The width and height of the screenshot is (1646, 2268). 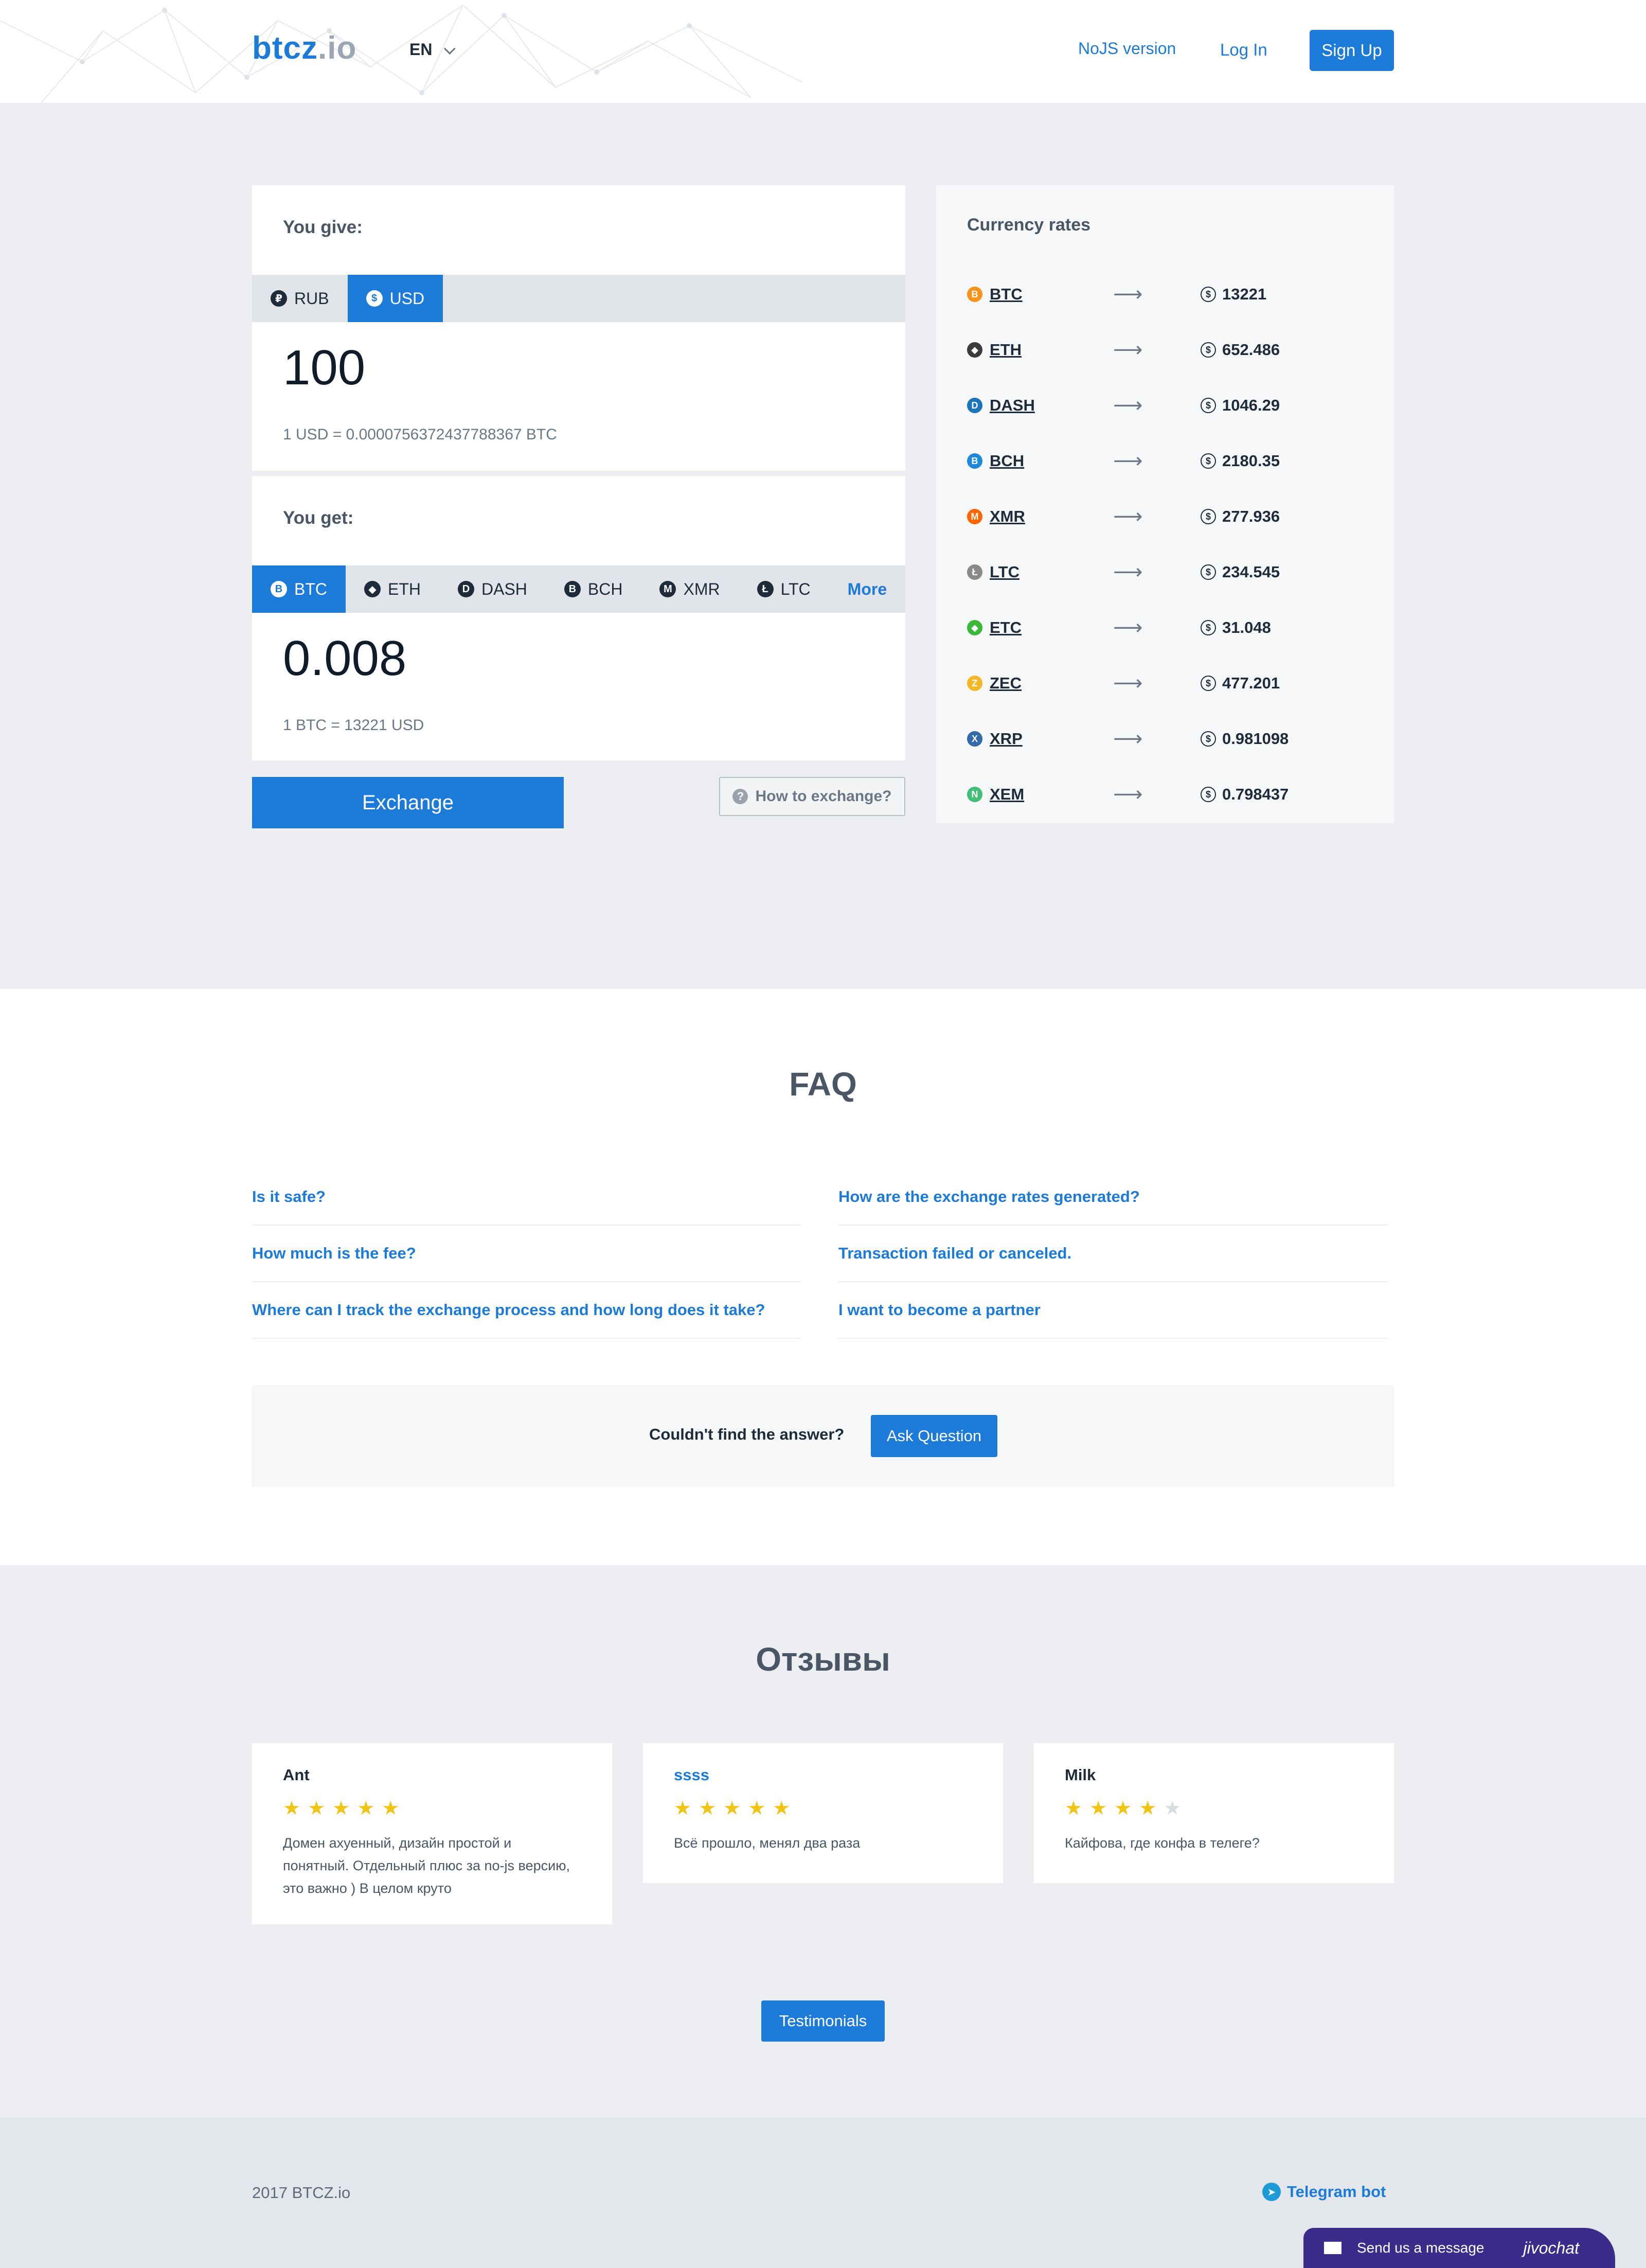 What do you see at coordinates (872, 589) in the screenshot?
I see `more-currencies-button: More` at bounding box center [872, 589].